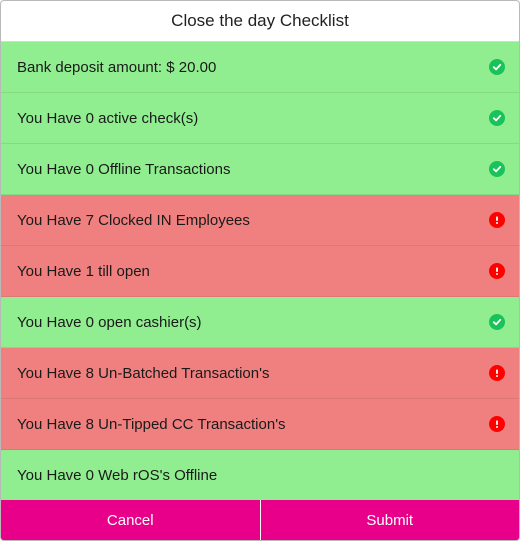 The height and width of the screenshot is (541, 520). Describe the element at coordinates (151, 424) in the screenshot. I see `checklist-item-label: You Have 8 Un-Tipped CC Transaction's` at that location.